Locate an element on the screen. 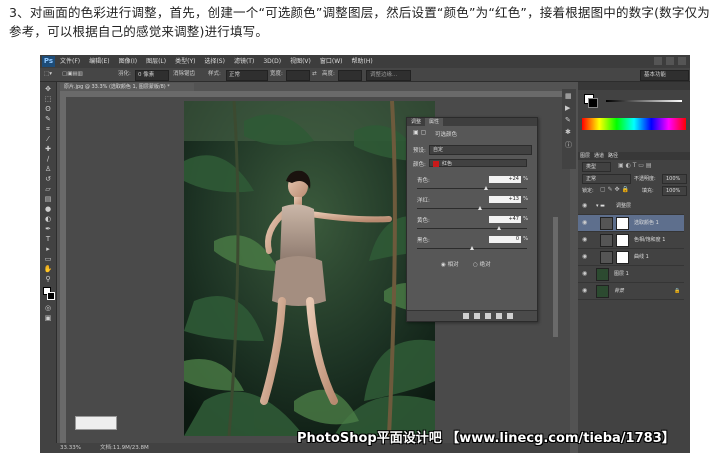 The height and width of the screenshot is (453, 722). fill-input: 100% is located at coordinates (674, 191).